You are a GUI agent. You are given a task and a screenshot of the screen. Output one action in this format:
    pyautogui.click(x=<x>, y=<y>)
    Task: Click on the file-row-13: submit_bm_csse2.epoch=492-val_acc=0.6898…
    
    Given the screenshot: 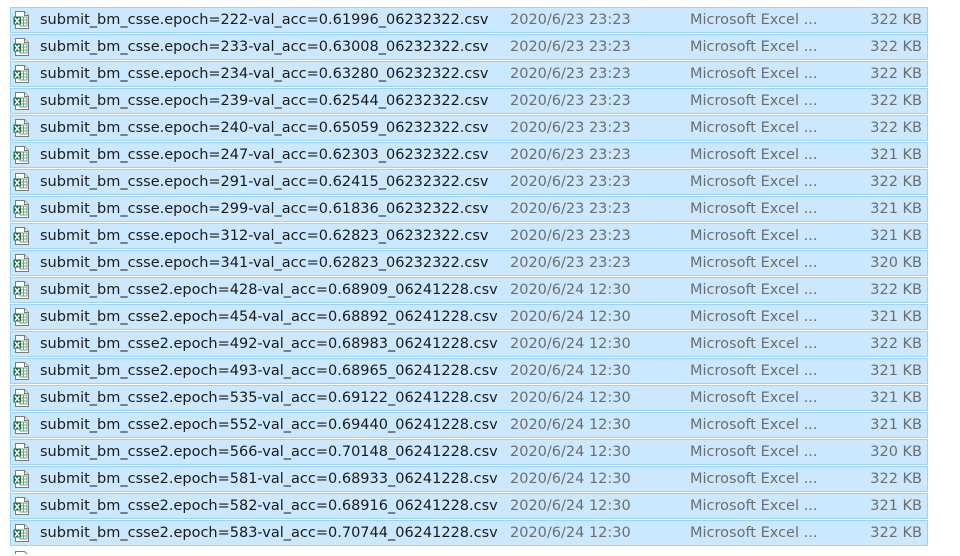 What is the action you would take?
    pyautogui.click(x=469, y=344)
    